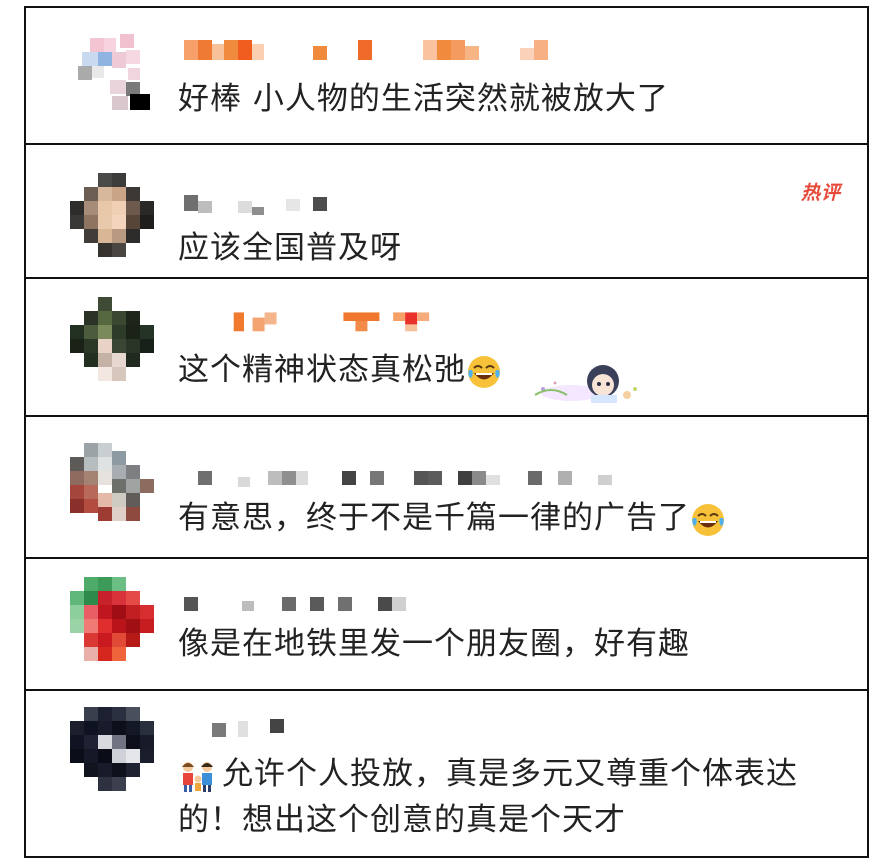 The width and height of the screenshot is (886, 868). Describe the element at coordinates (820, 193) in the screenshot. I see `hot-comment-badge: 热评` at that location.